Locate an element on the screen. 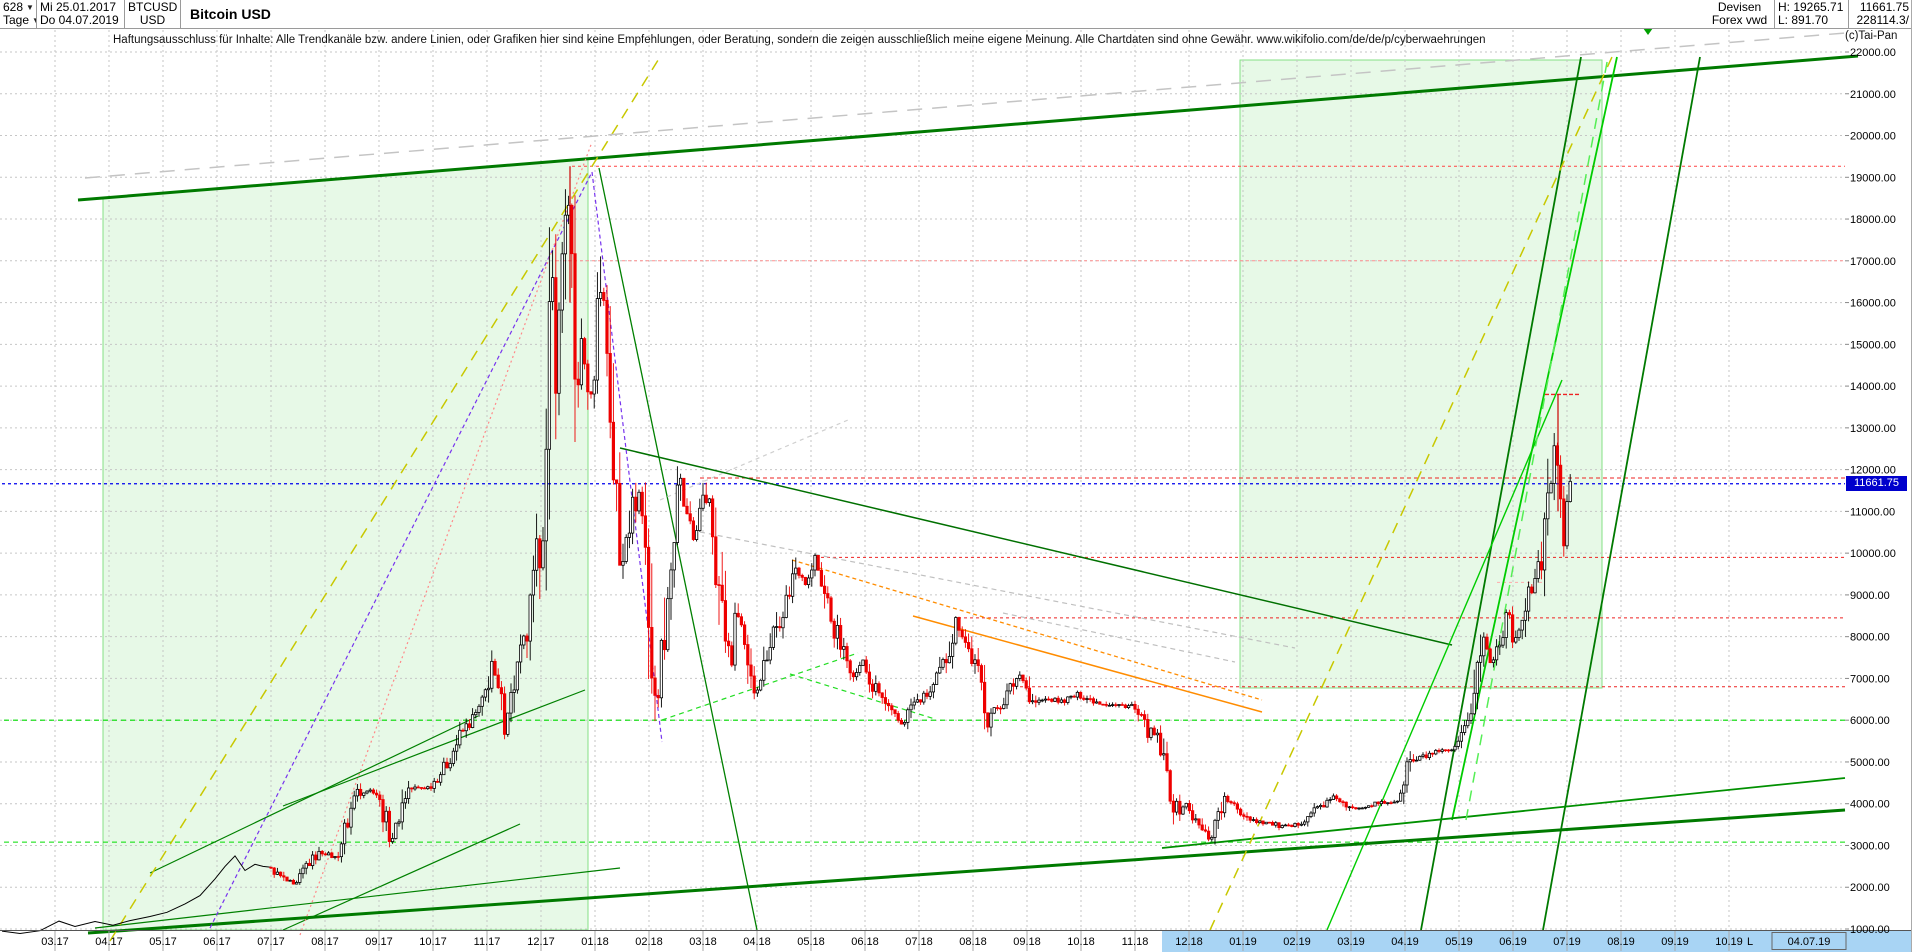  x-axis-label: 02.18 is located at coordinates (649, 942).